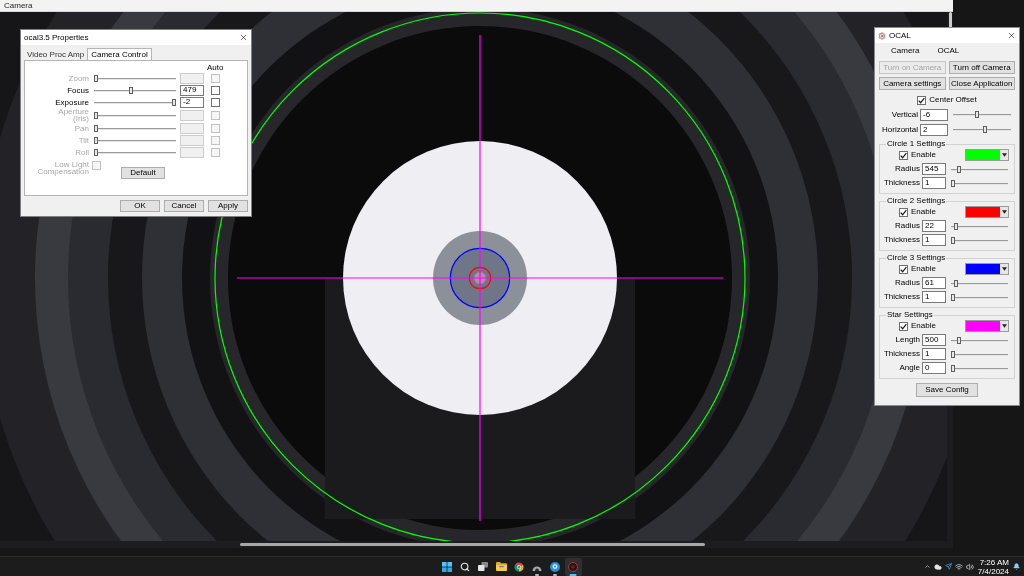 The image size is (1024, 576). I want to click on value-field: 500, so click(934, 340).